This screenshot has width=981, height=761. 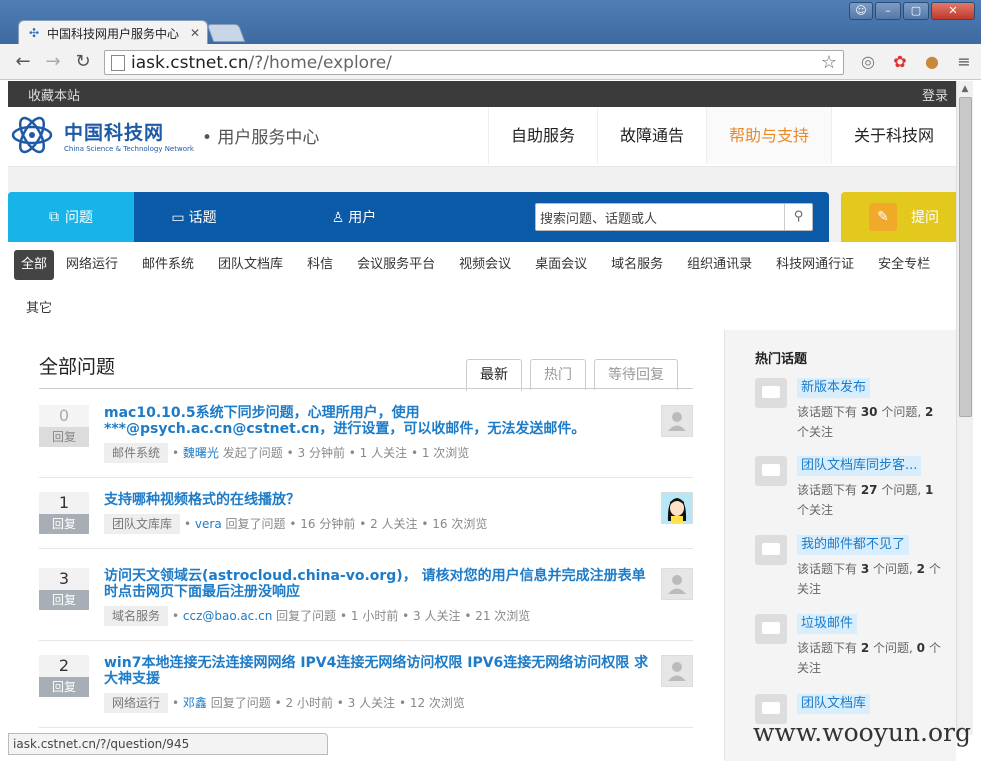 I want to click on reply-label: 回复, so click(x=64, y=687).